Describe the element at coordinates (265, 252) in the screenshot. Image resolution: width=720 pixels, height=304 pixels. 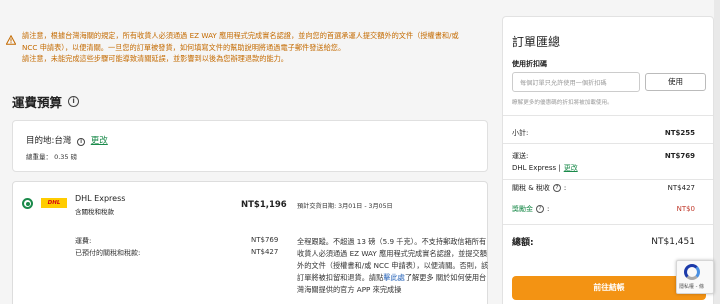
I see `fee-value-duties: NT$427` at that location.